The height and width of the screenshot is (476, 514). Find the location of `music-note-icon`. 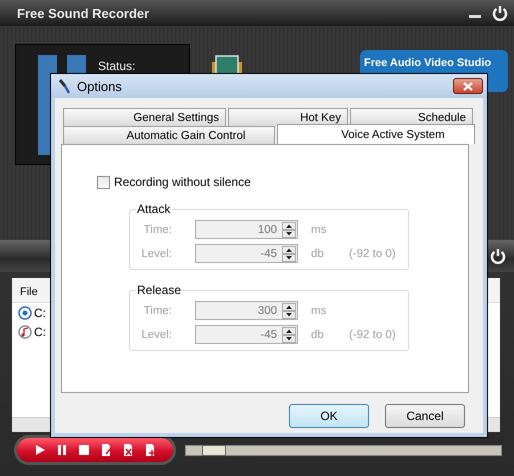

music-note-icon is located at coordinates (25, 332).